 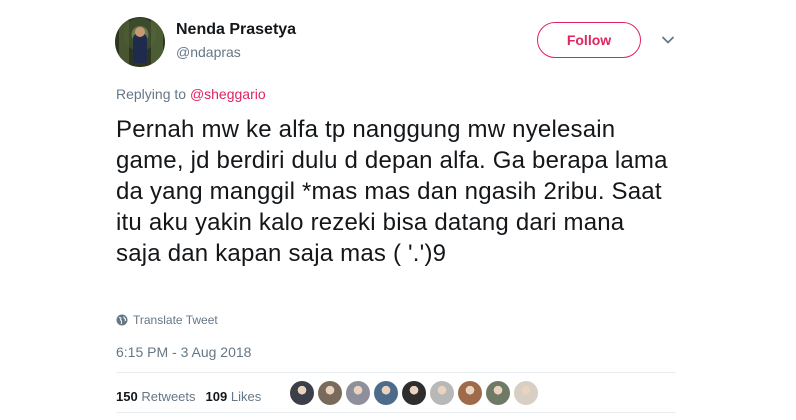 I want to click on tweet-stats: 150 Retweets 109 Likes, so click(x=188, y=396).